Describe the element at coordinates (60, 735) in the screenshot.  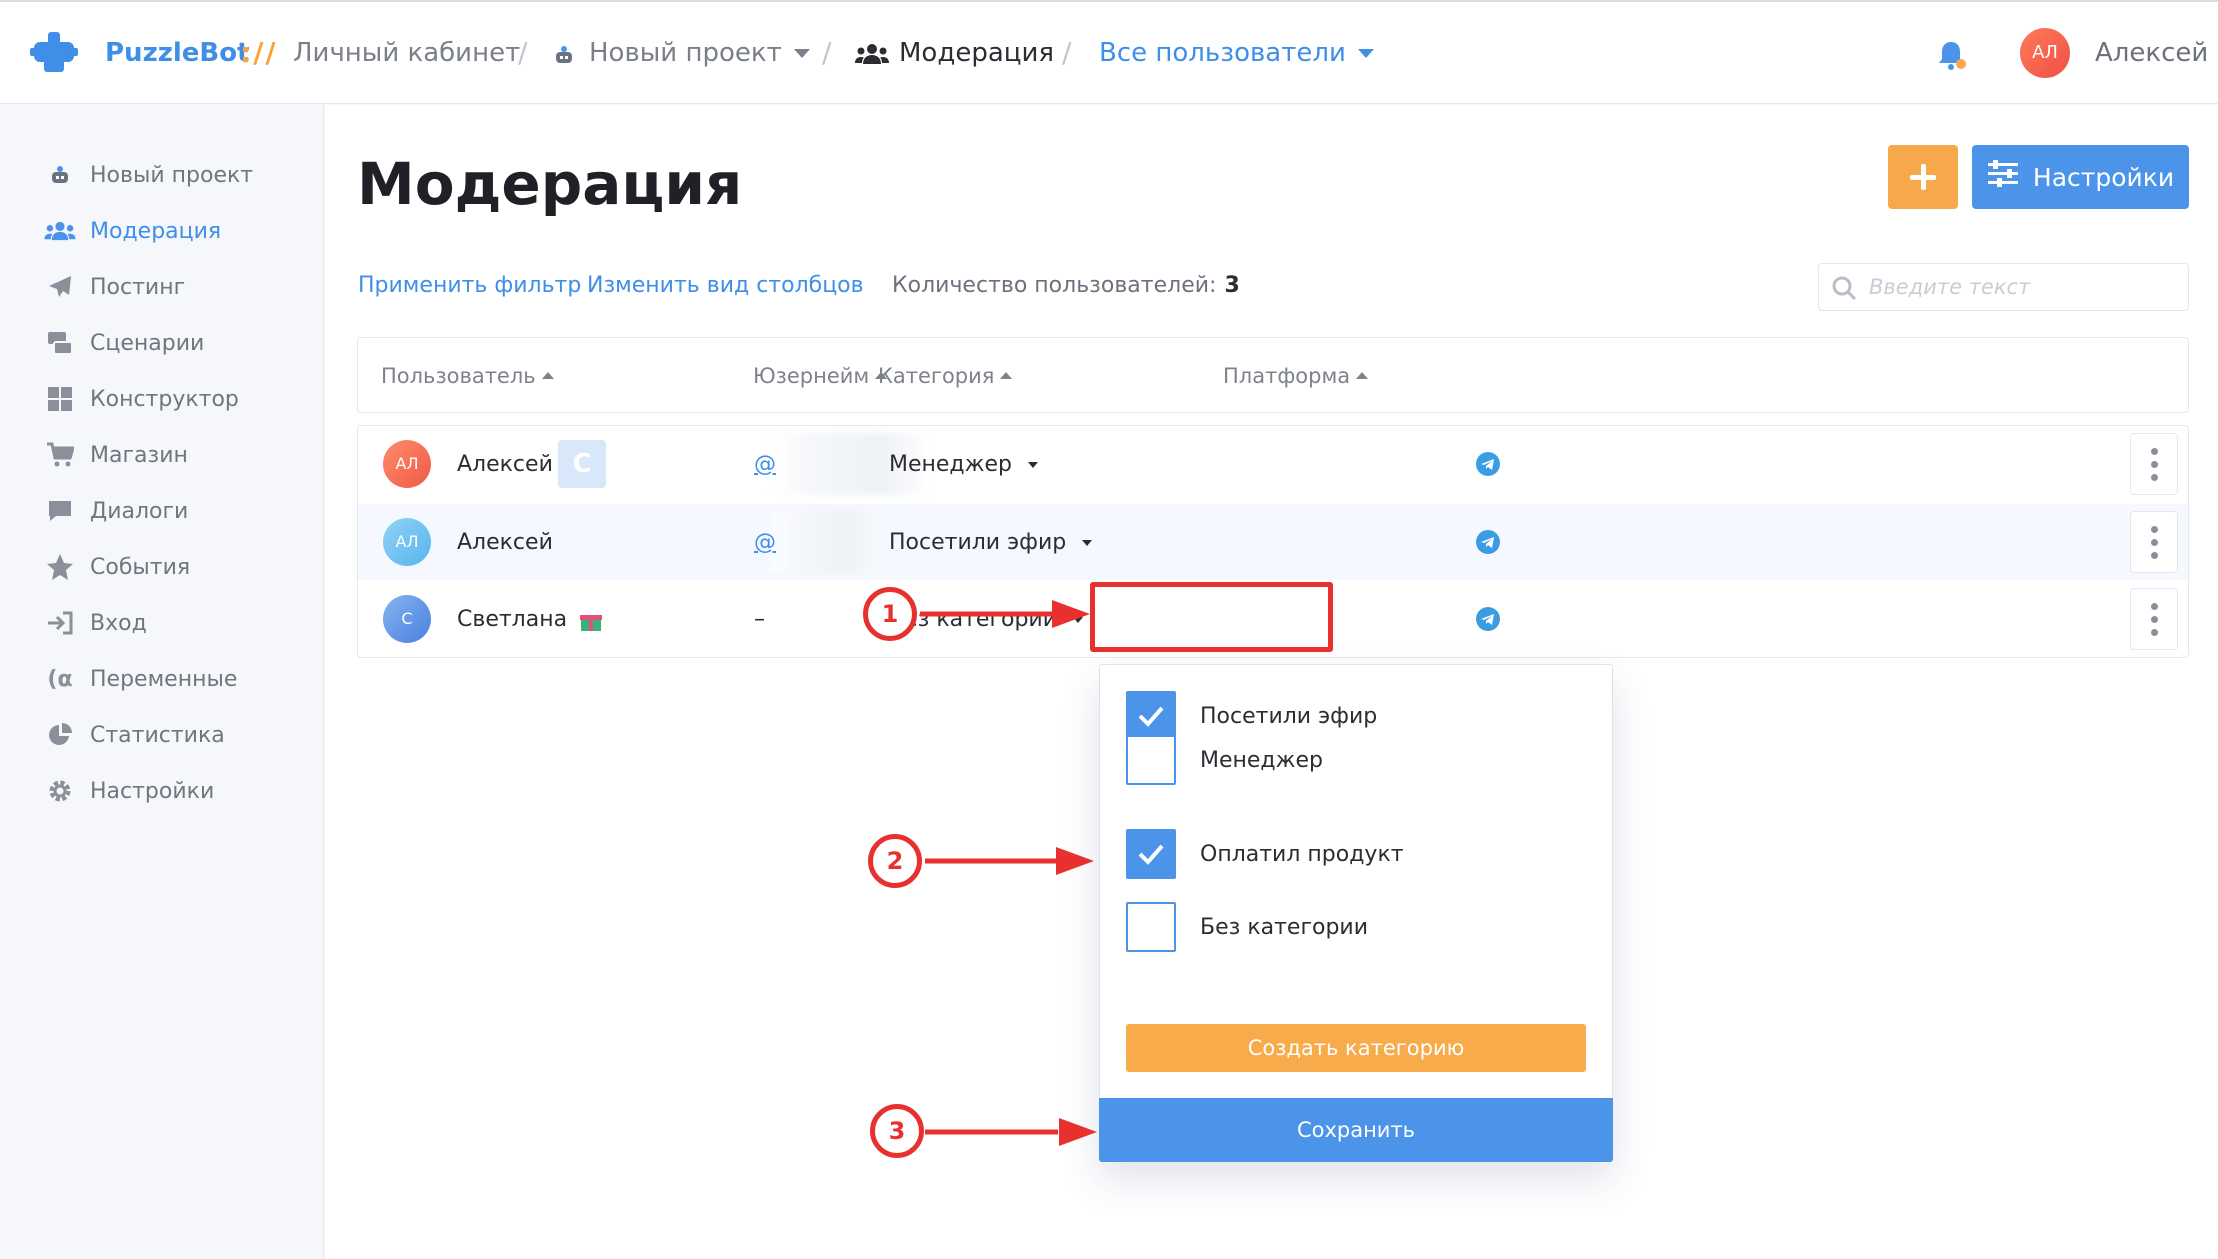
I see `pie-chart-icon` at that location.